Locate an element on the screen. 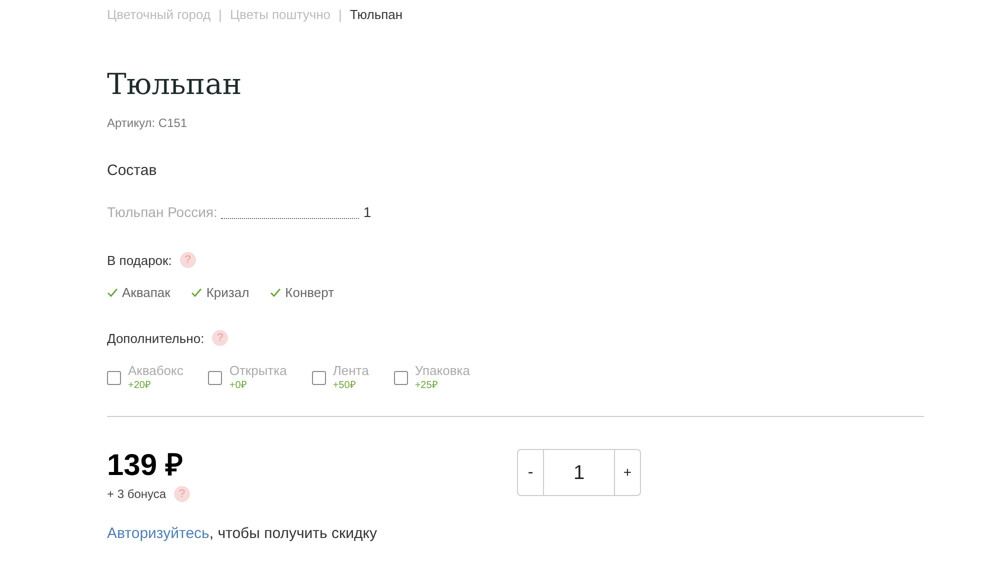 The height and width of the screenshot is (576, 984). price-text: 139 ₽ is located at coordinates (144, 466).